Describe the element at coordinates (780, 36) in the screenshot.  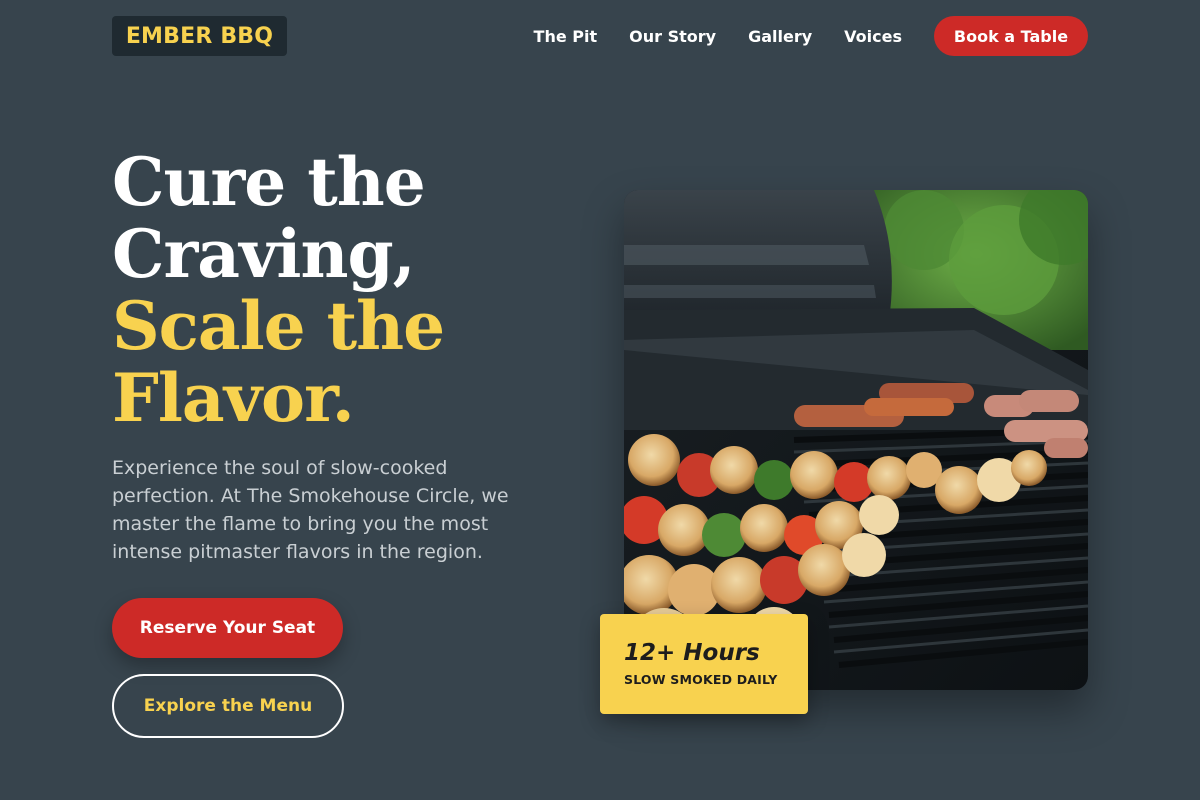
I see `nav-link-gallery: Gallery` at that location.